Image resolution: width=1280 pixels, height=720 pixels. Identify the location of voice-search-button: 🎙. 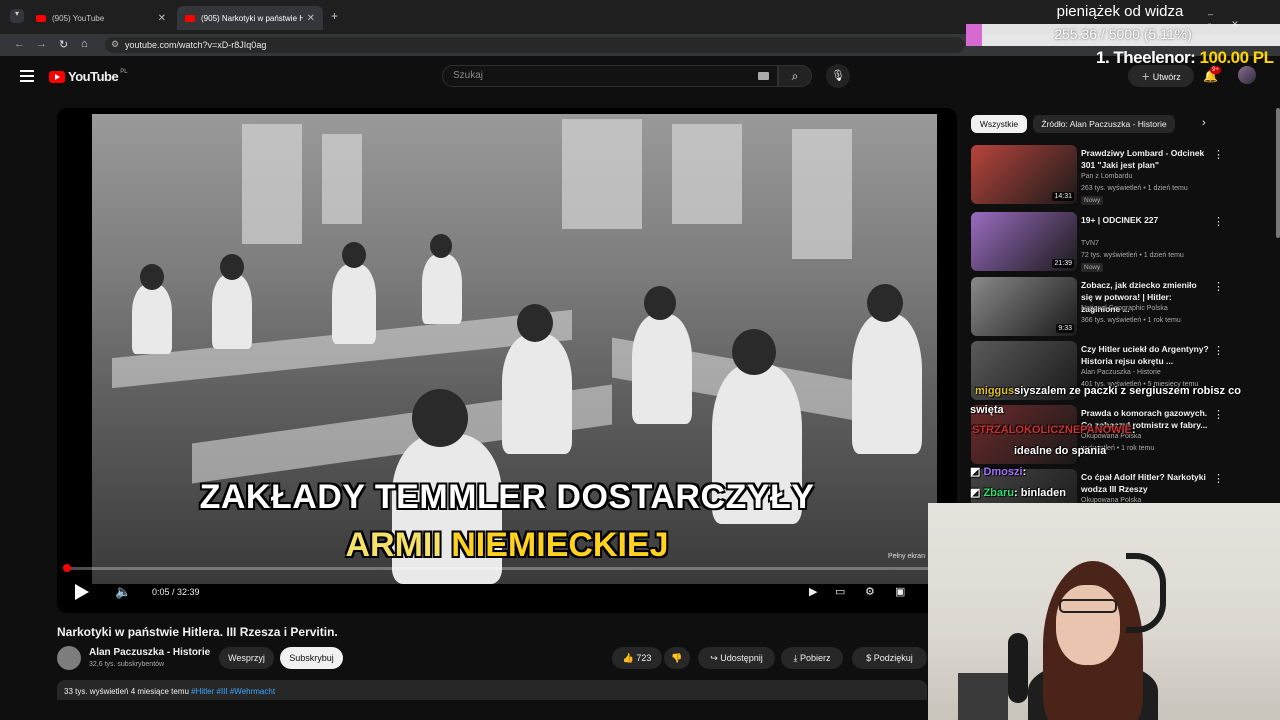
(838, 76).